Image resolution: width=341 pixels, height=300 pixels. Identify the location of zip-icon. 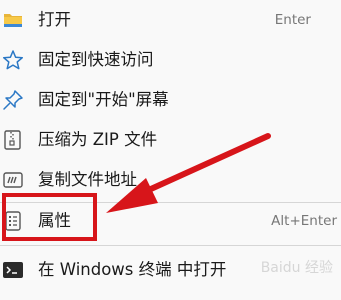
(12, 140).